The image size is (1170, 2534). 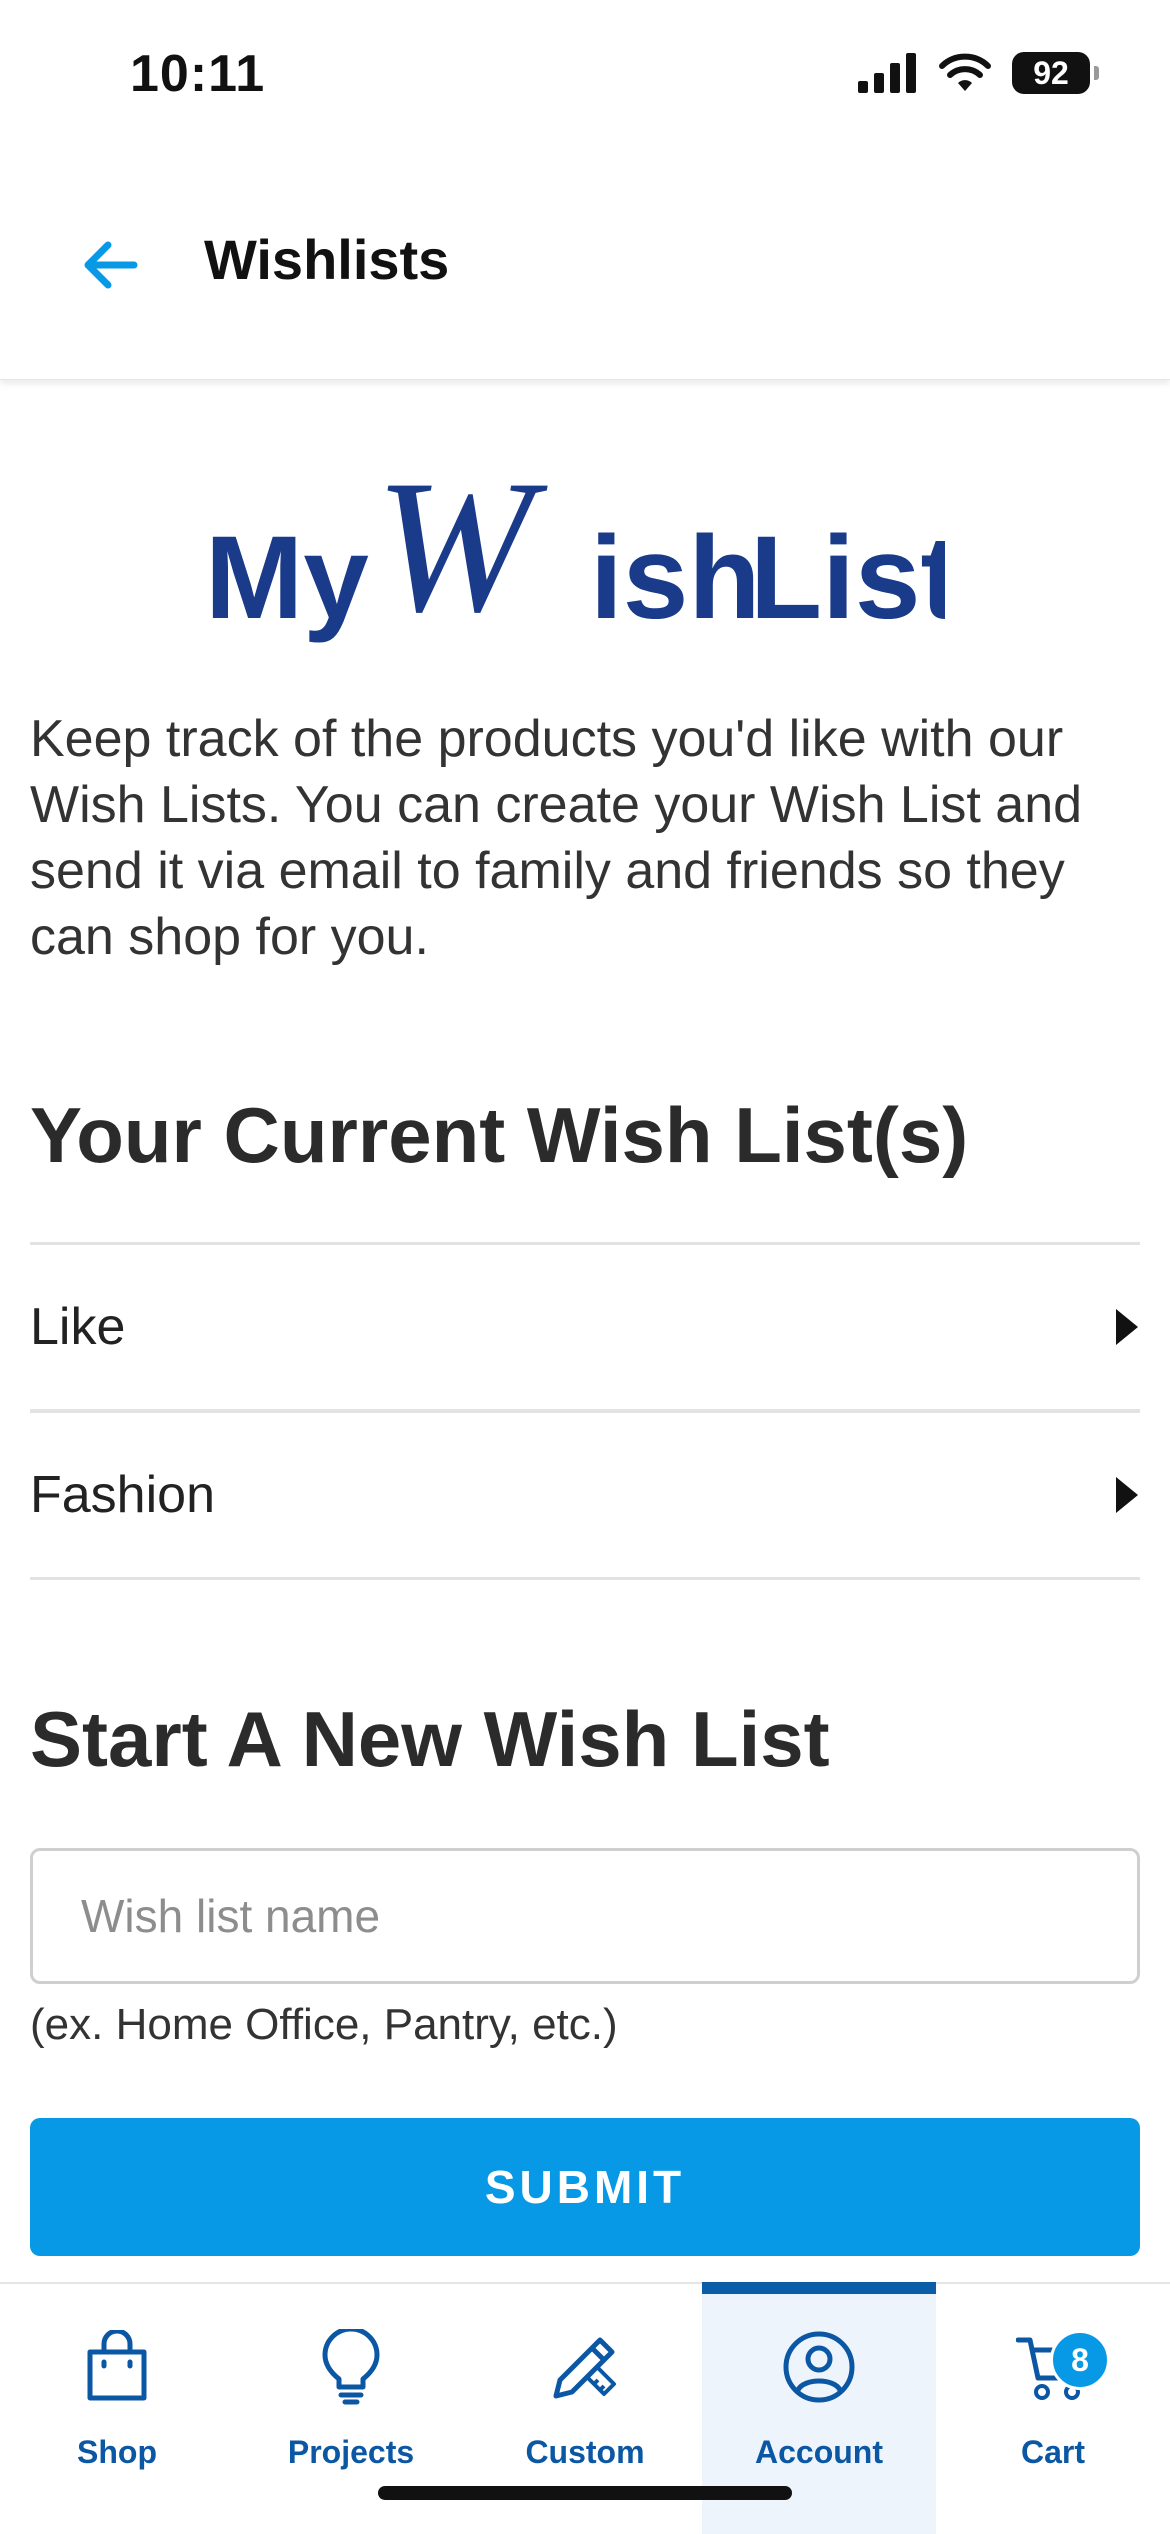 I want to click on wish-list-item-label: Fashion, so click(x=122, y=1495).